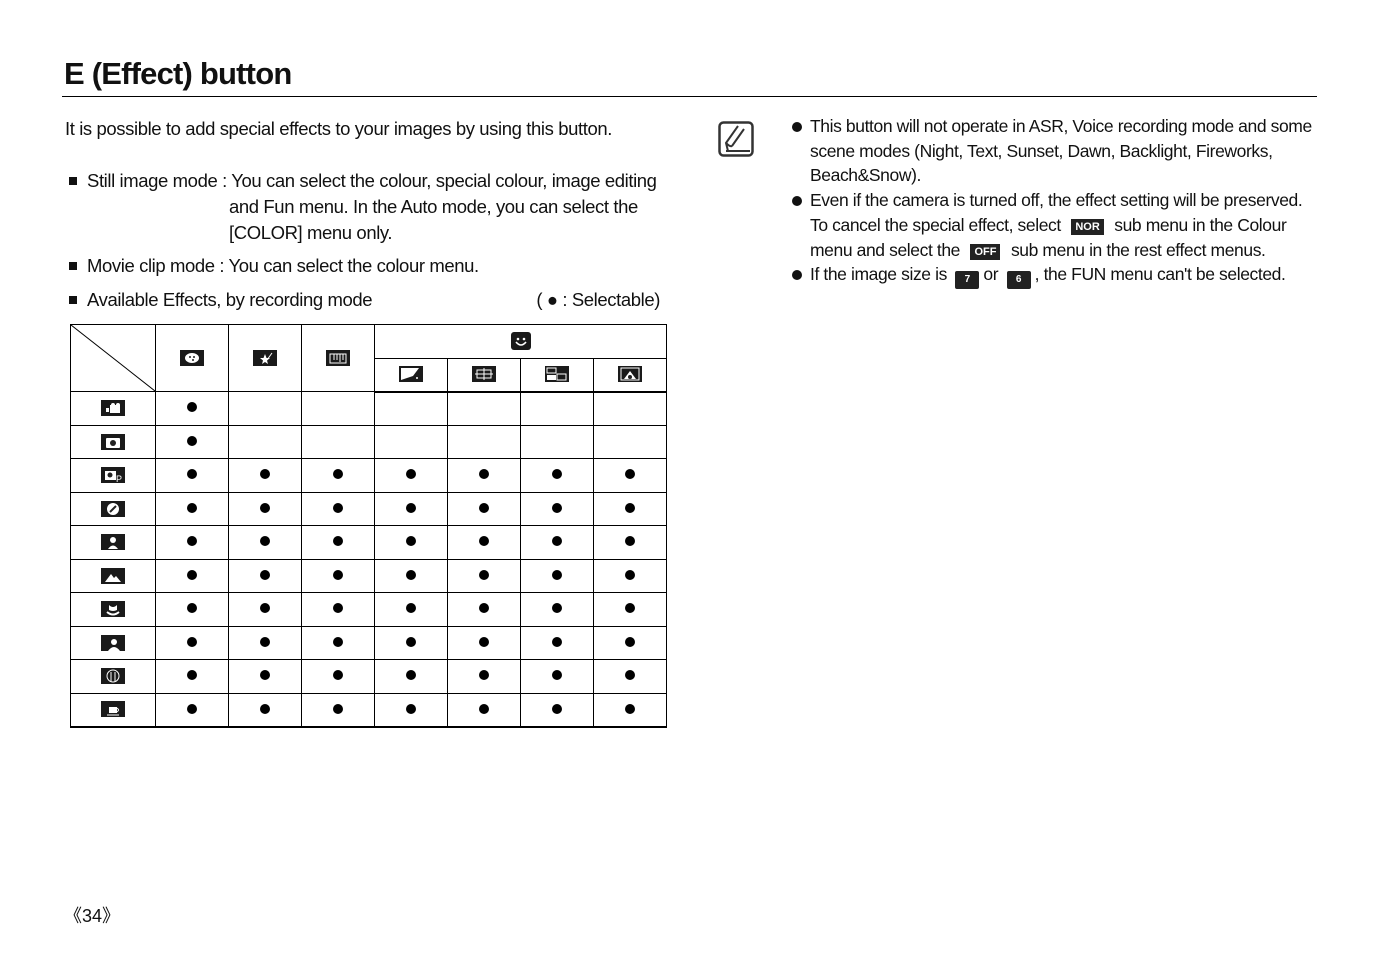 This screenshot has height=954, width=1381. What do you see at coordinates (878, 274) in the screenshot?
I see `note-text: If the image size is` at bounding box center [878, 274].